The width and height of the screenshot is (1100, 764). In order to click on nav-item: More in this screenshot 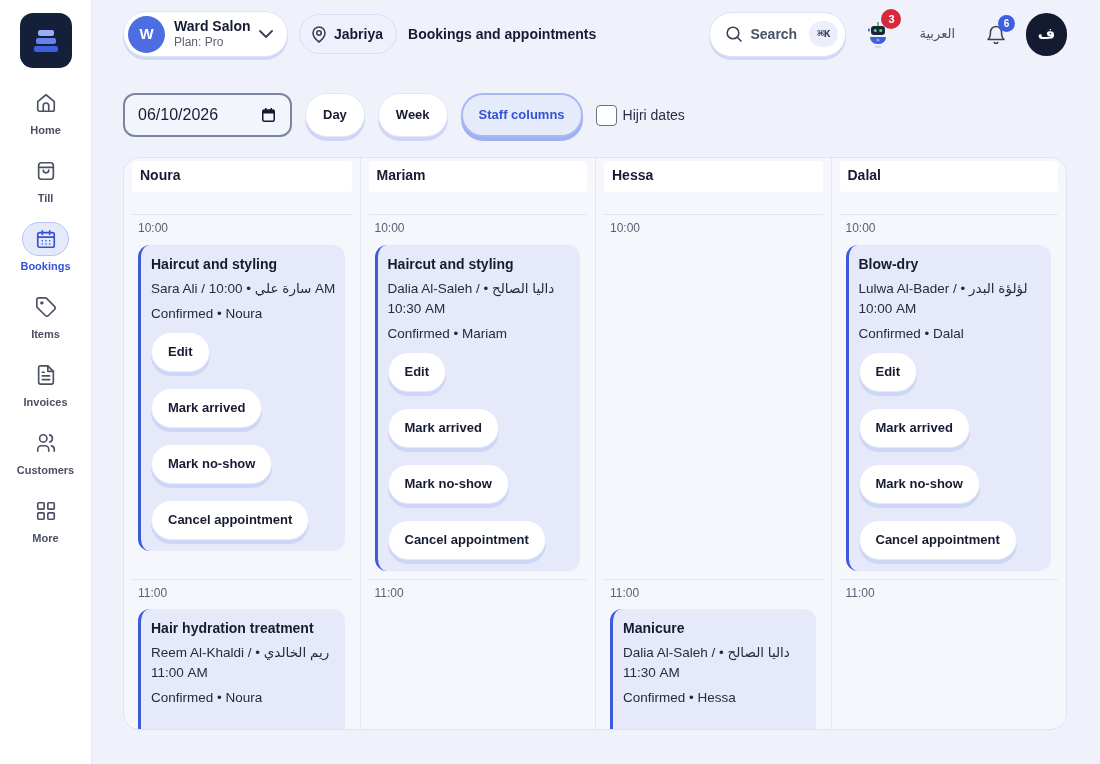, I will do `click(45, 519)`.